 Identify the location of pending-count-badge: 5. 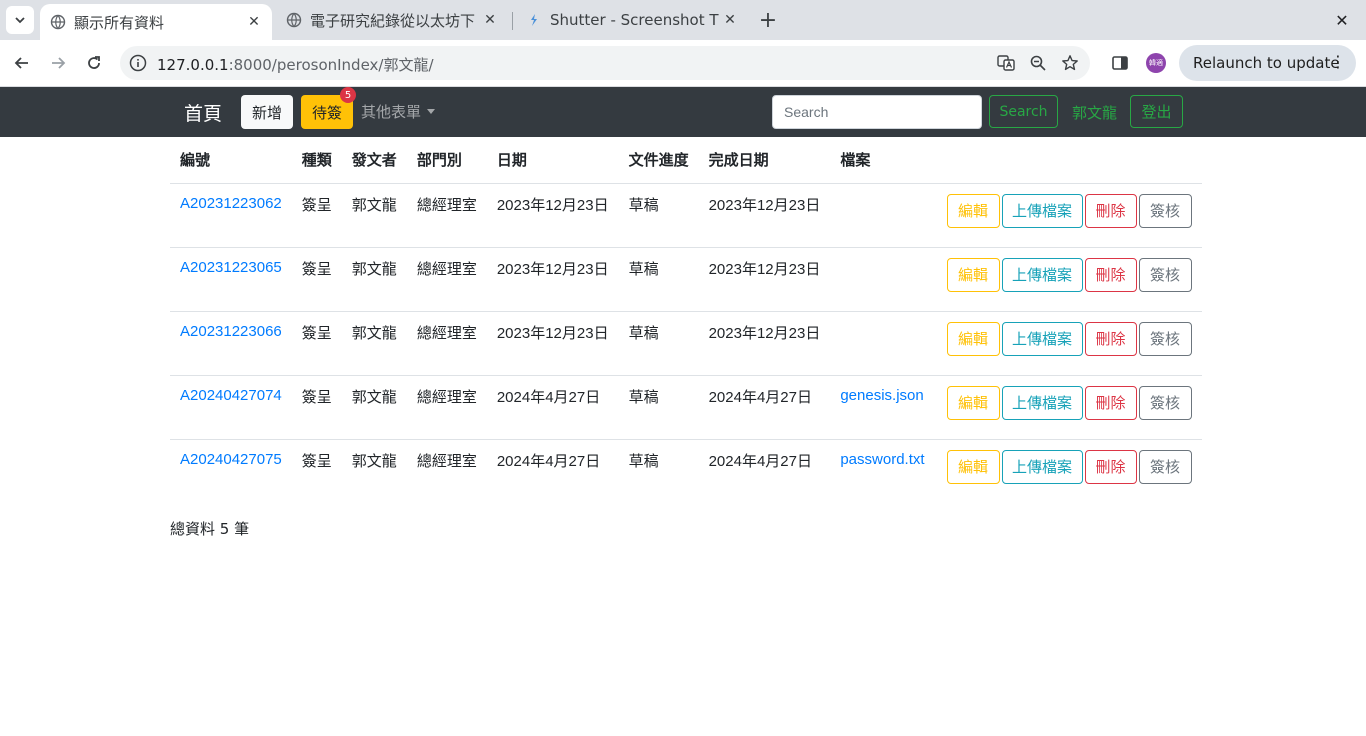
(348, 95).